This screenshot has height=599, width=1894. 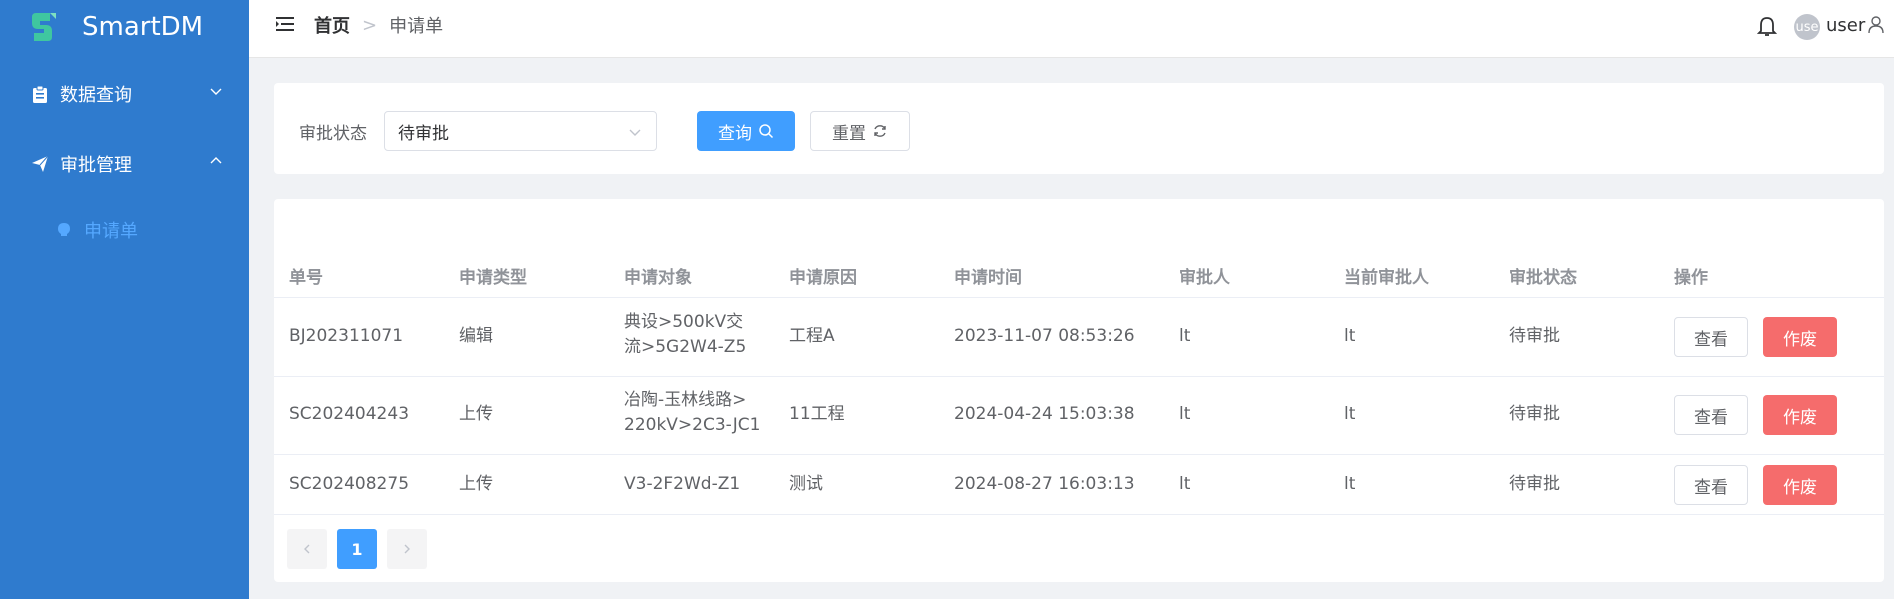 What do you see at coordinates (349, 414) in the screenshot?
I see `cell-id: SC202404243` at bounding box center [349, 414].